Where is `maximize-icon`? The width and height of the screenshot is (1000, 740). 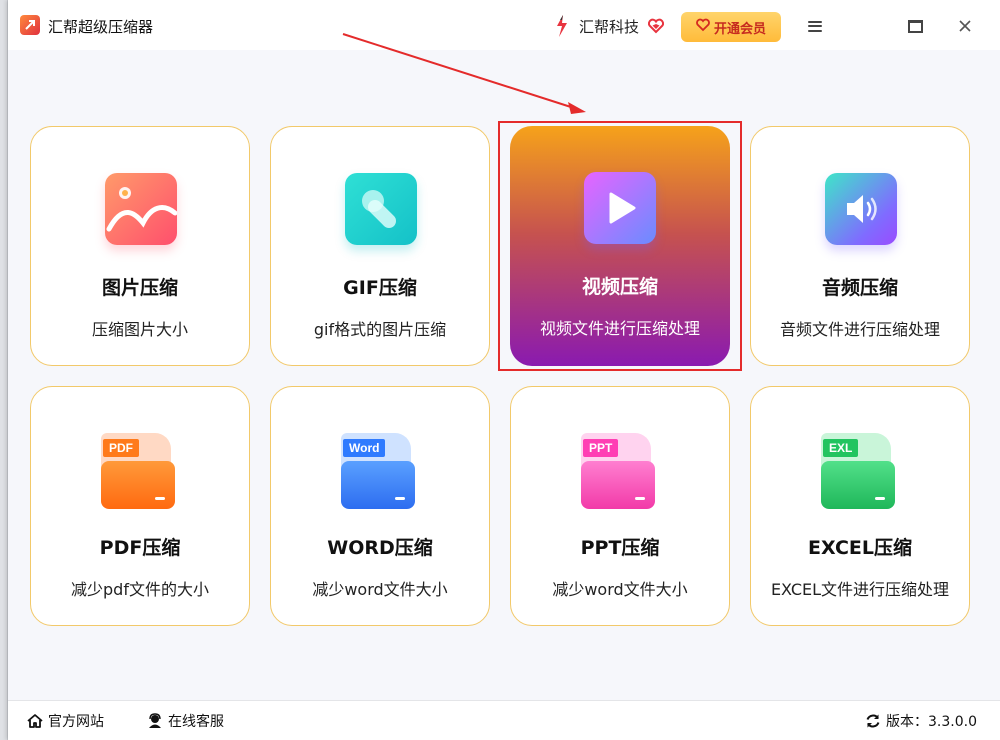
maximize-icon is located at coordinates (915, 26).